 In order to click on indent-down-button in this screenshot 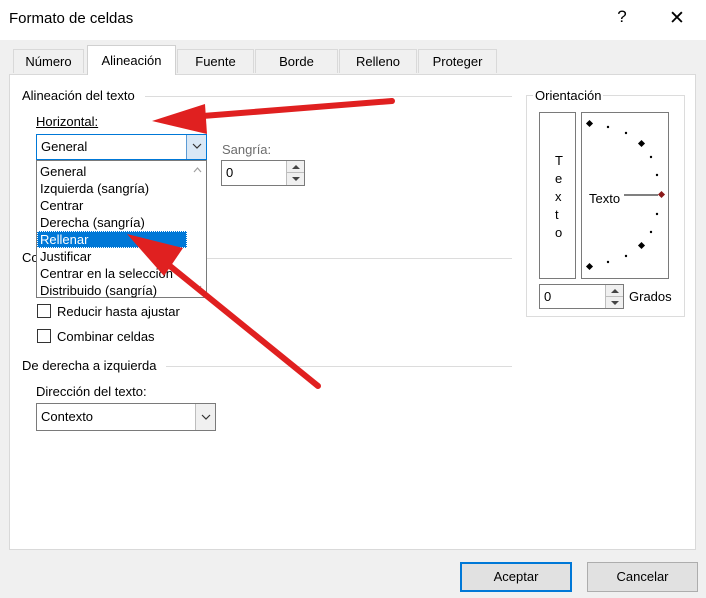, I will do `click(295, 179)`.